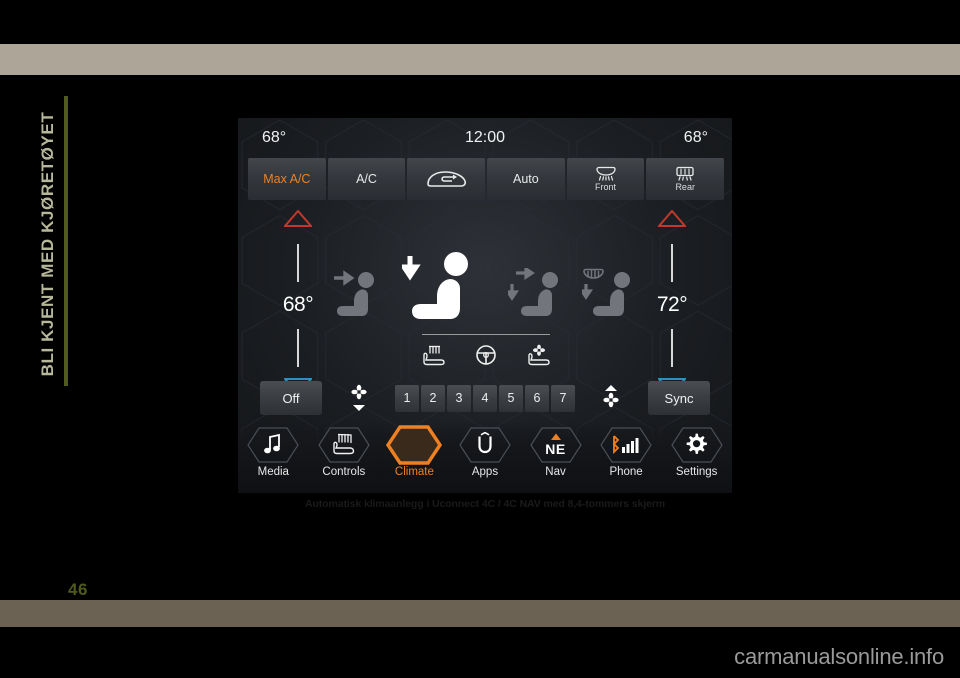 The height and width of the screenshot is (678, 960). Describe the element at coordinates (359, 298) in the screenshot. I see `airflow-face-icon` at that location.